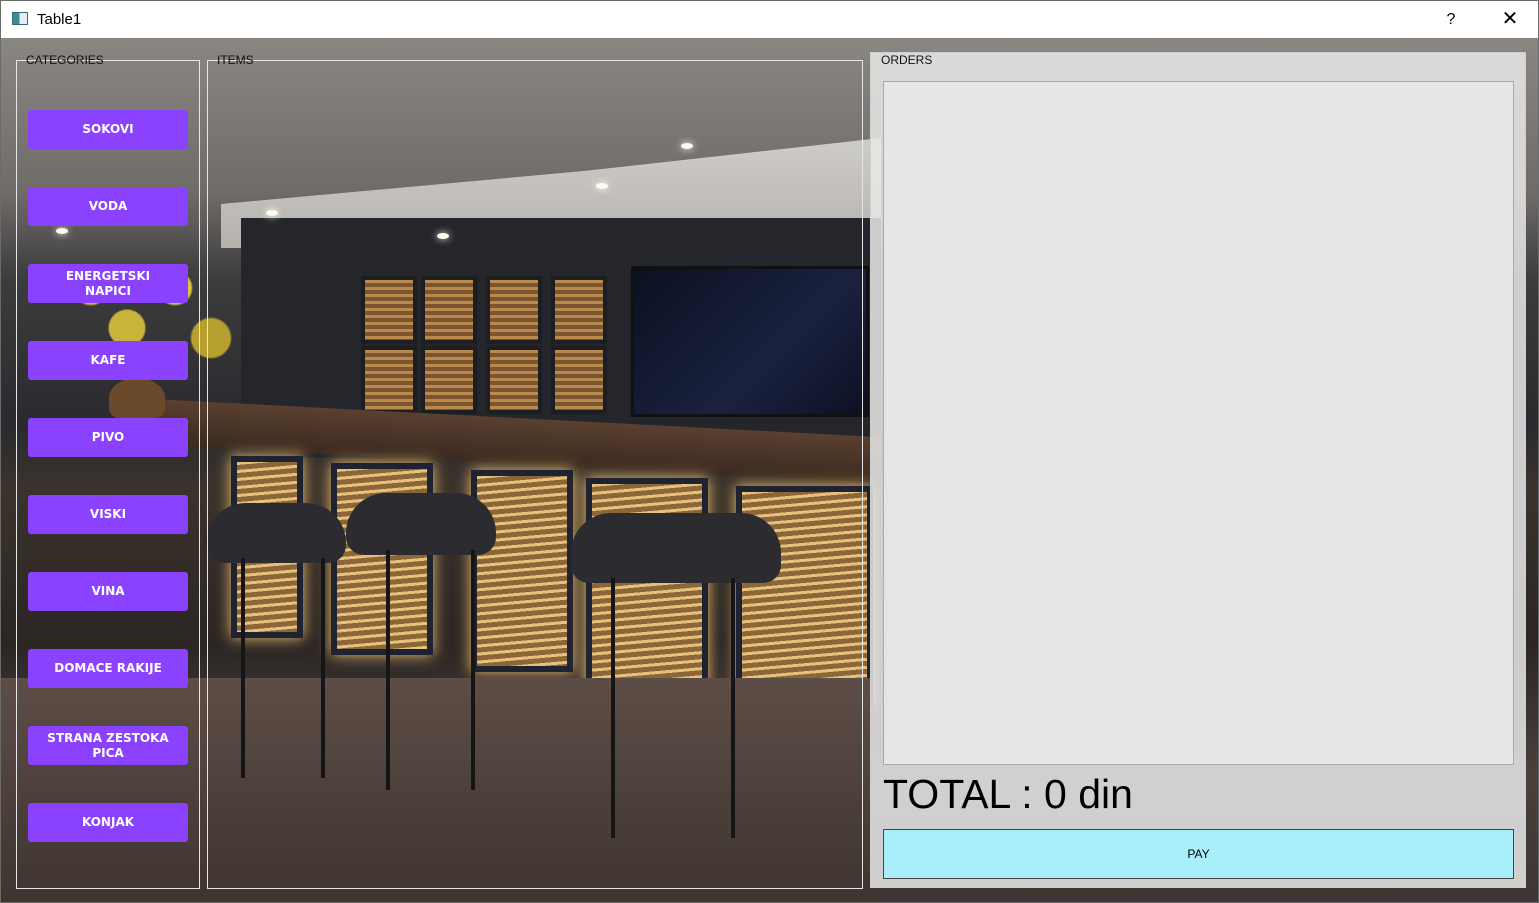 The width and height of the screenshot is (1539, 903). Describe the element at coordinates (108, 668) in the screenshot. I see `category-button-domace-rakije: DOMACE RAKIJE` at that location.